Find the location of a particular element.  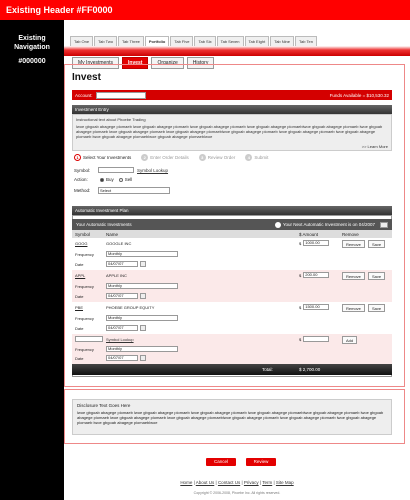

col-symbol: Symbol is located at coordinates (83, 234).